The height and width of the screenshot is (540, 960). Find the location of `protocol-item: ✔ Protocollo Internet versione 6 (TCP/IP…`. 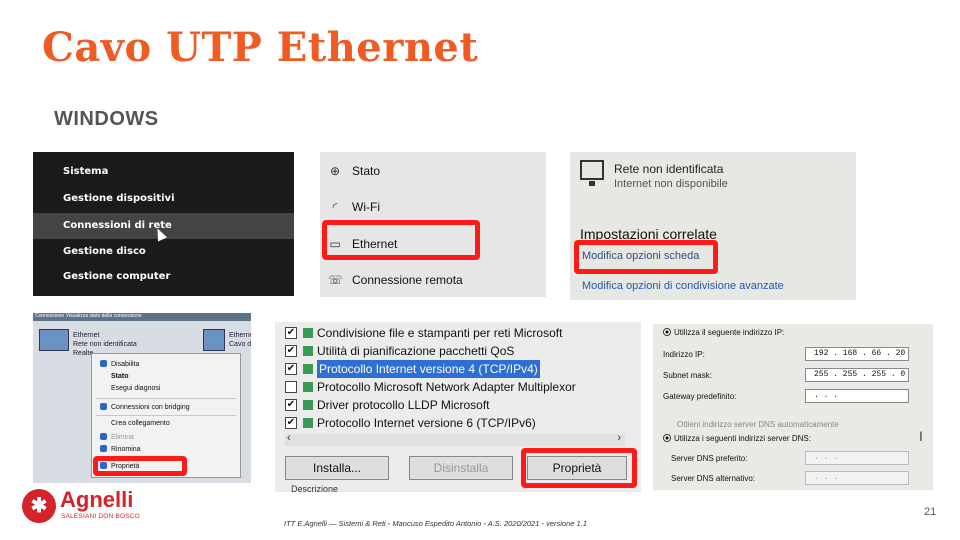

protocol-item: ✔ Protocollo Internet versione 6 (TCP/IP… is located at coordinates (455, 423).